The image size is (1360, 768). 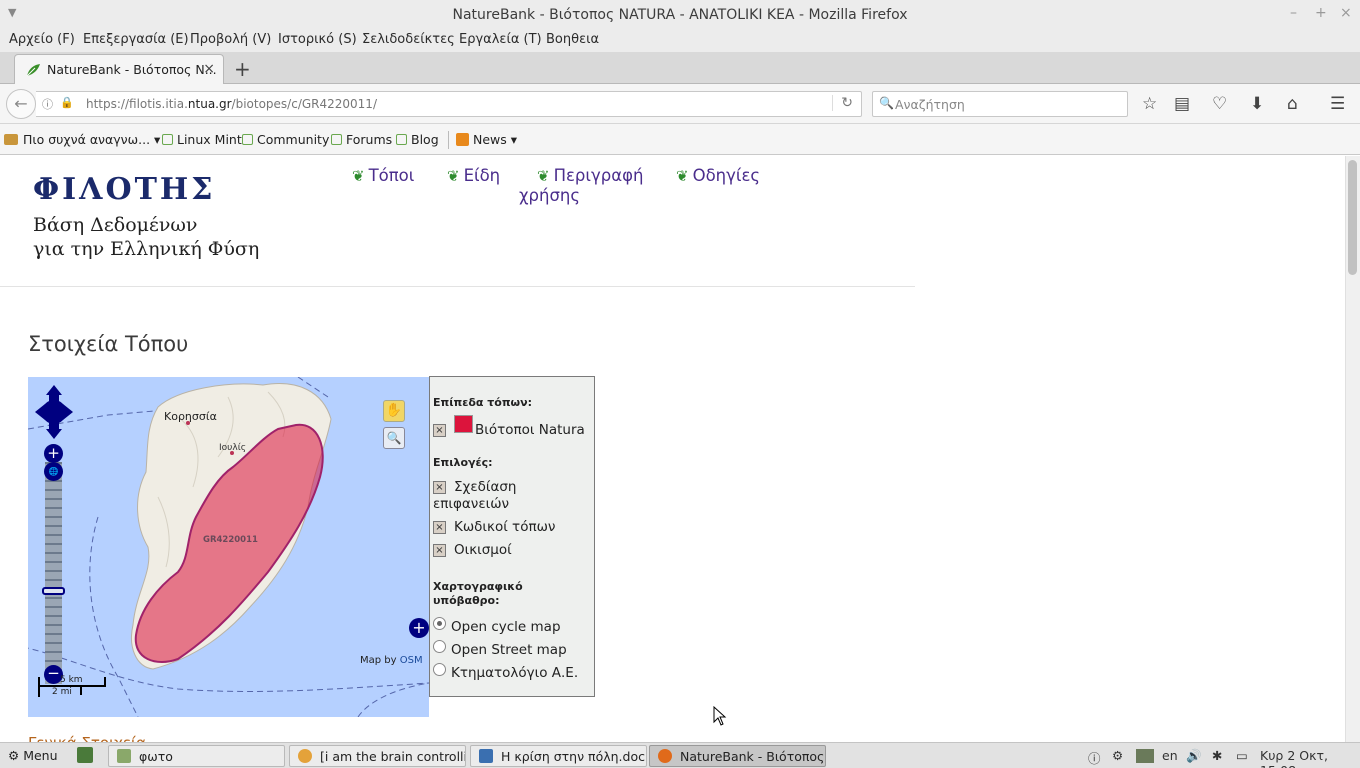 What do you see at coordinates (1292, 104) in the screenshot?
I see `home-icon: ⌂` at bounding box center [1292, 104].